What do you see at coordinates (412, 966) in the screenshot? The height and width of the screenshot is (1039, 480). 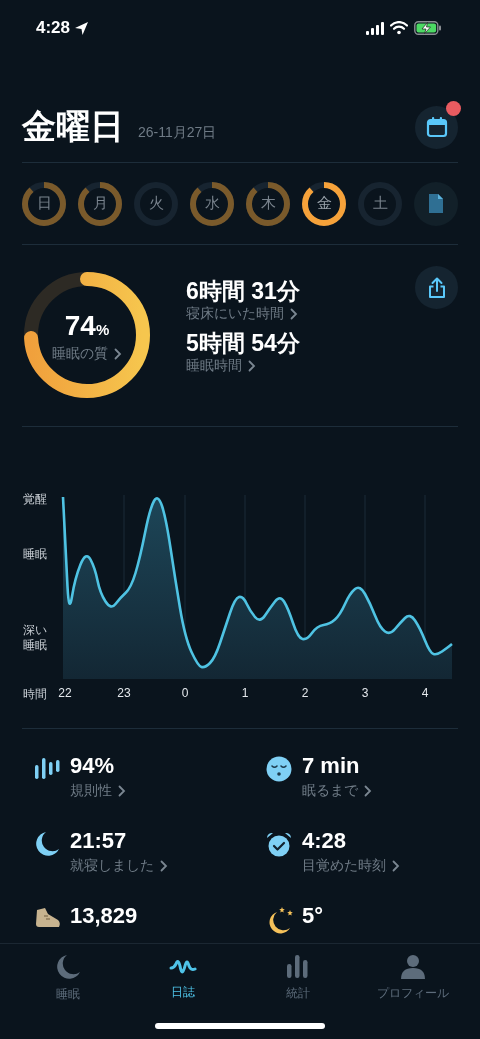 I see `person-icon` at bounding box center [412, 966].